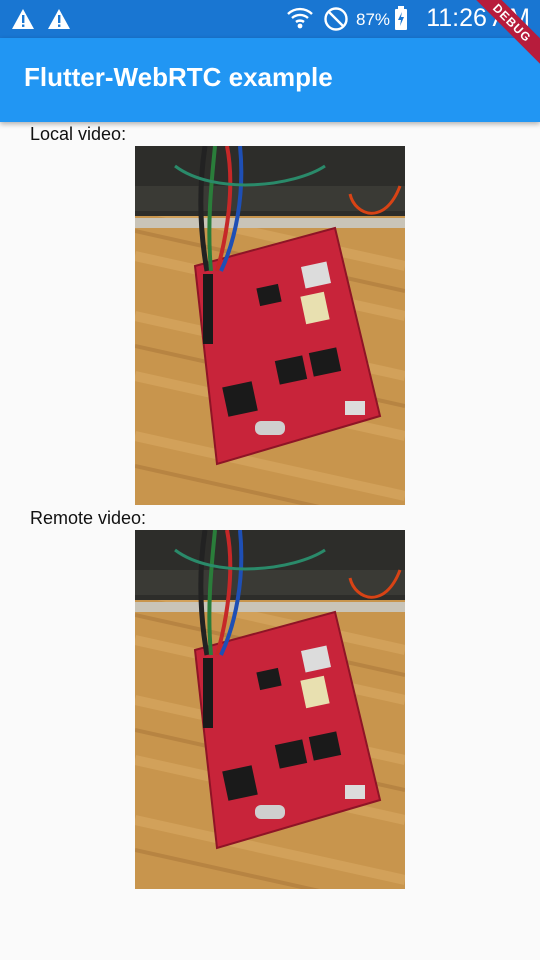  Describe the element at coordinates (373, 19) in the screenshot. I see `battery-percent: 87%` at that location.